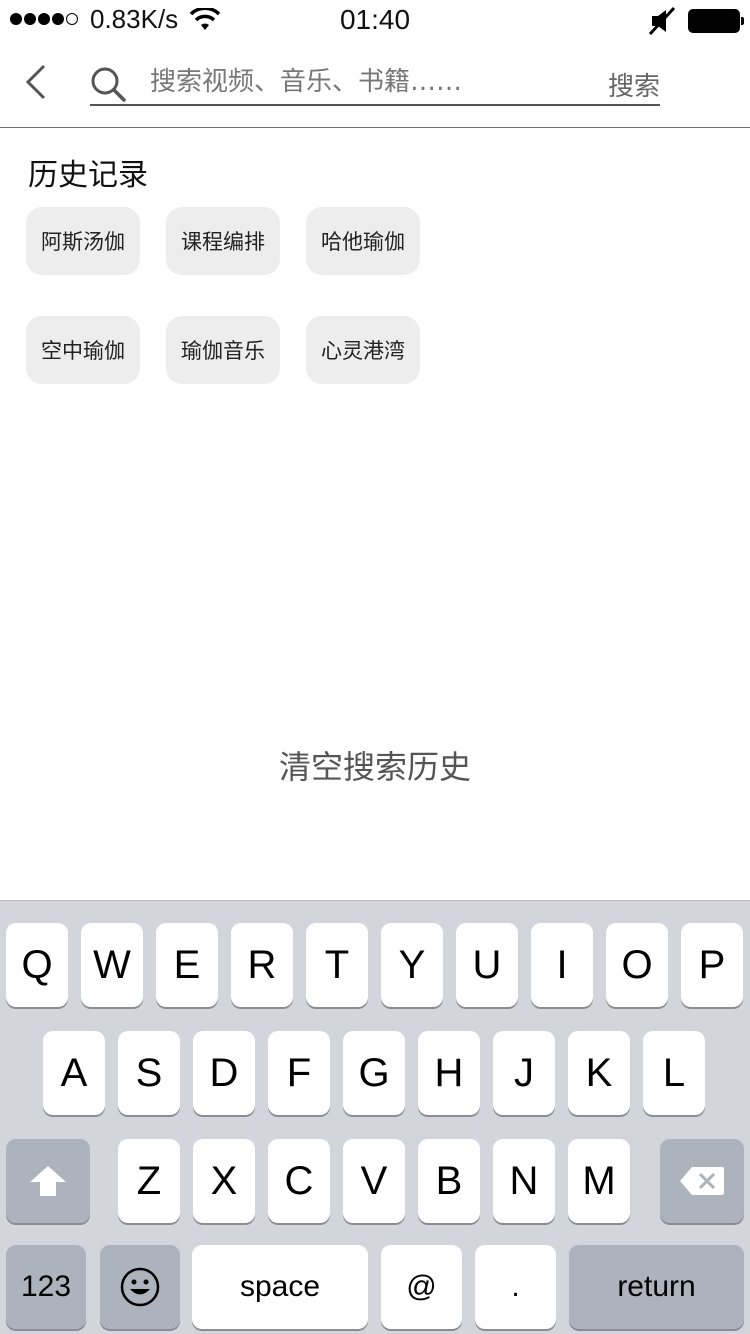 This screenshot has height=1334, width=750. I want to click on emoji-key, so click(140, 1287).